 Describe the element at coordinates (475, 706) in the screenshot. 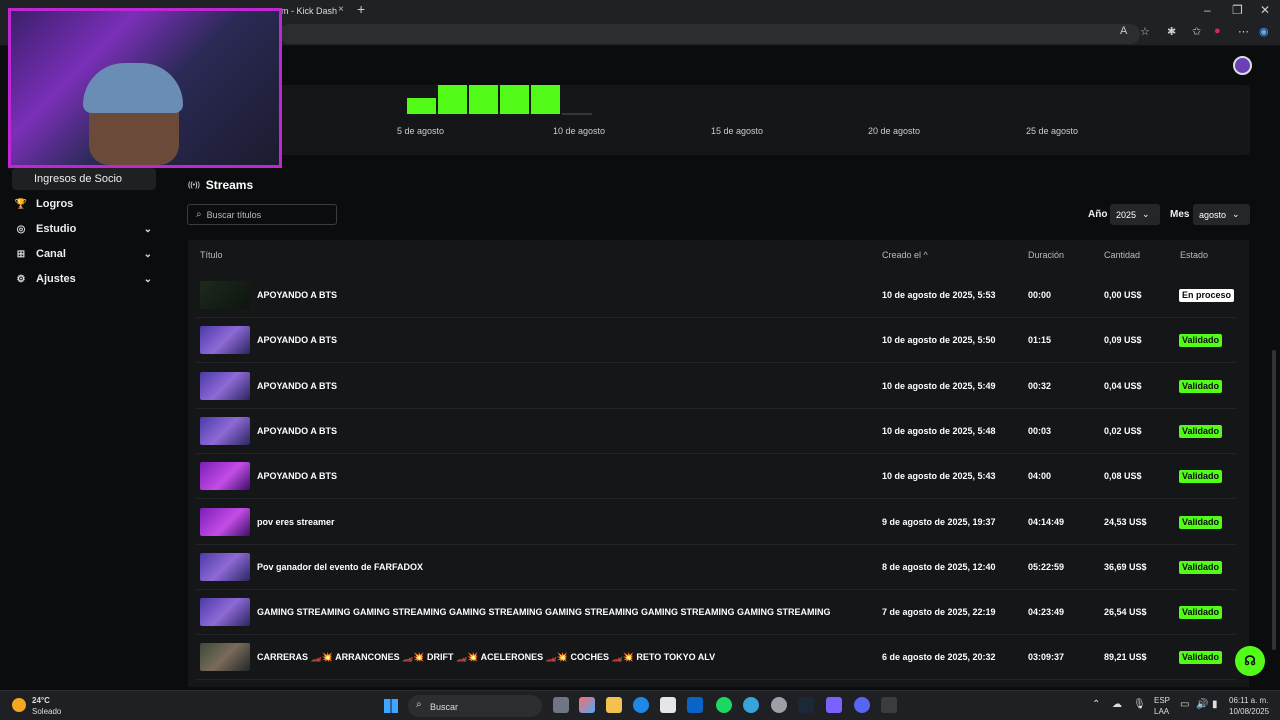

I see `taskbar-search: ⌕ Buscar` at that location.